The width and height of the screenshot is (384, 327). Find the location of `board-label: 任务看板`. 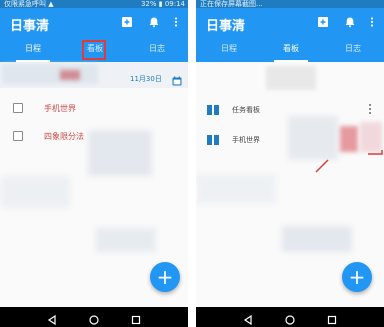

board-label: 任务看板 is located at coordinates (246, 110).